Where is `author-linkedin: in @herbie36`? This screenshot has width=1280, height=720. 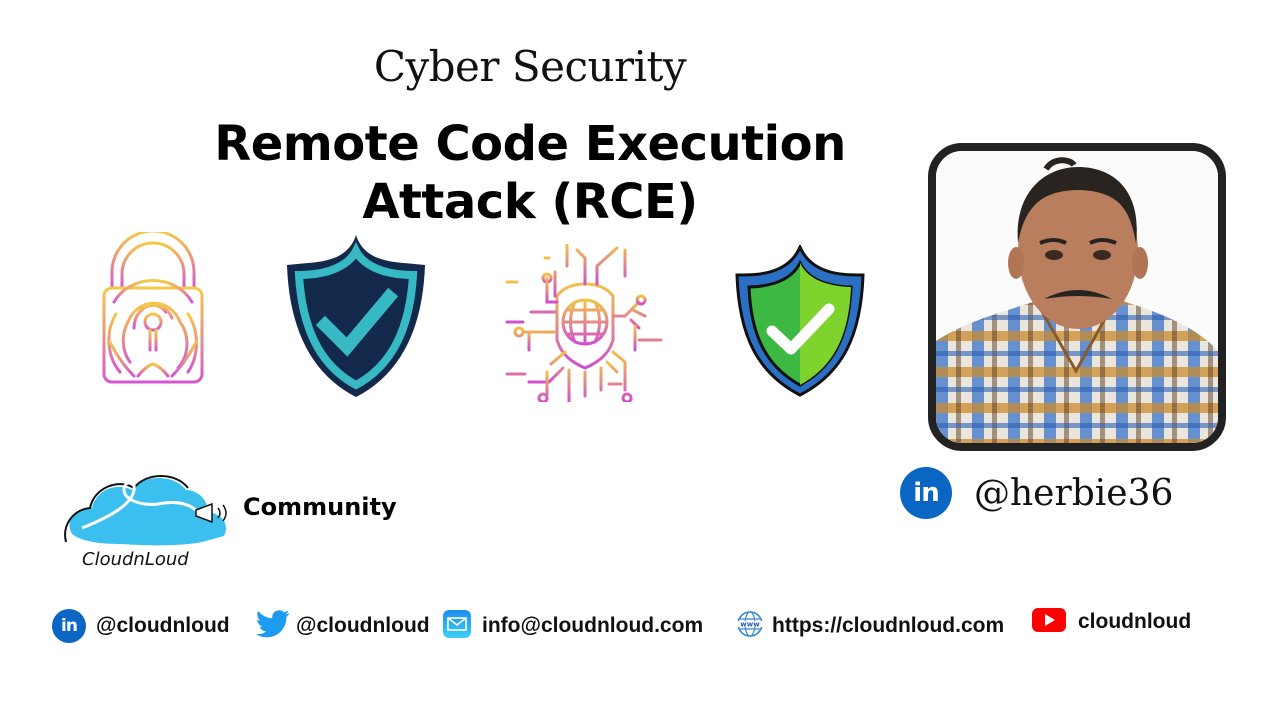 author-linkedin: in @herbie36 is located at coordinates (1036, 493).